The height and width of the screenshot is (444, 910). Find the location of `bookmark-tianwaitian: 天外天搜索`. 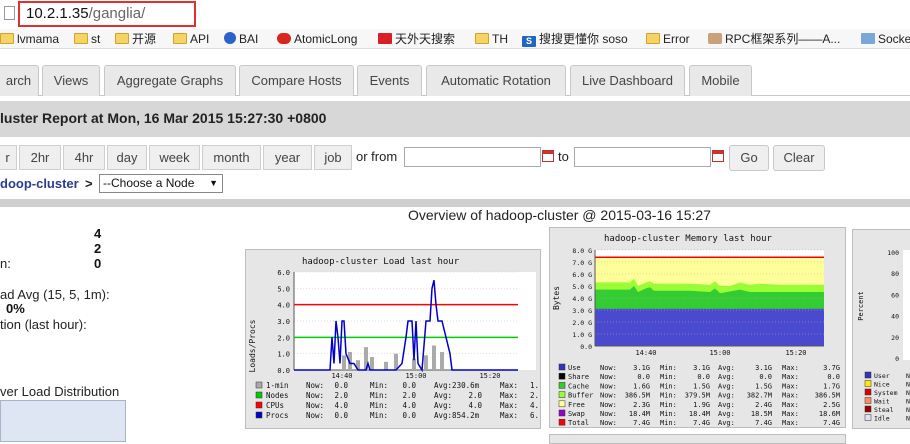

bookmark-tianwaitian: 天外天搜索 is located at coordinates (416, 39).